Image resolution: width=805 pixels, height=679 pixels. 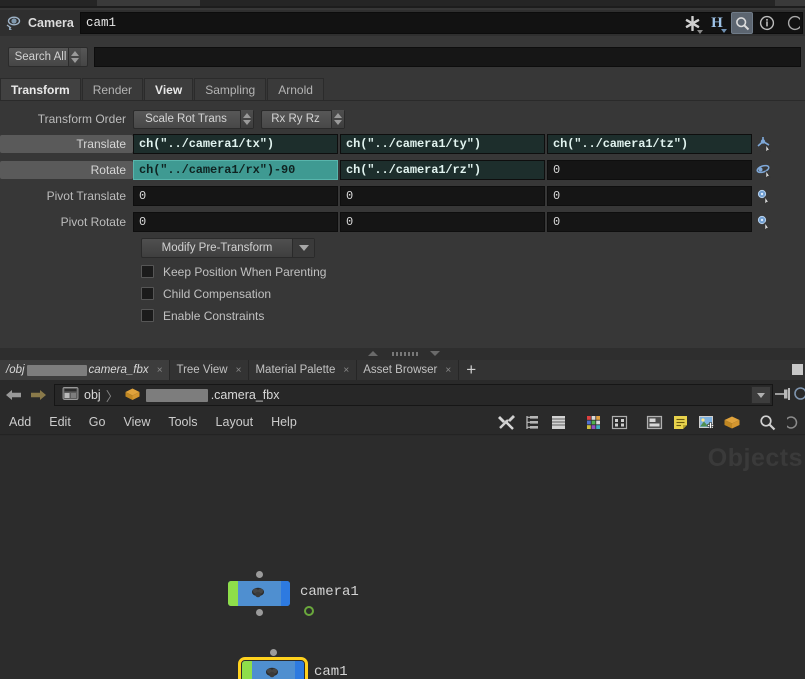 I want to click on rotate-order-menu: Rx Ry Rz, so click(x=303, y=119).